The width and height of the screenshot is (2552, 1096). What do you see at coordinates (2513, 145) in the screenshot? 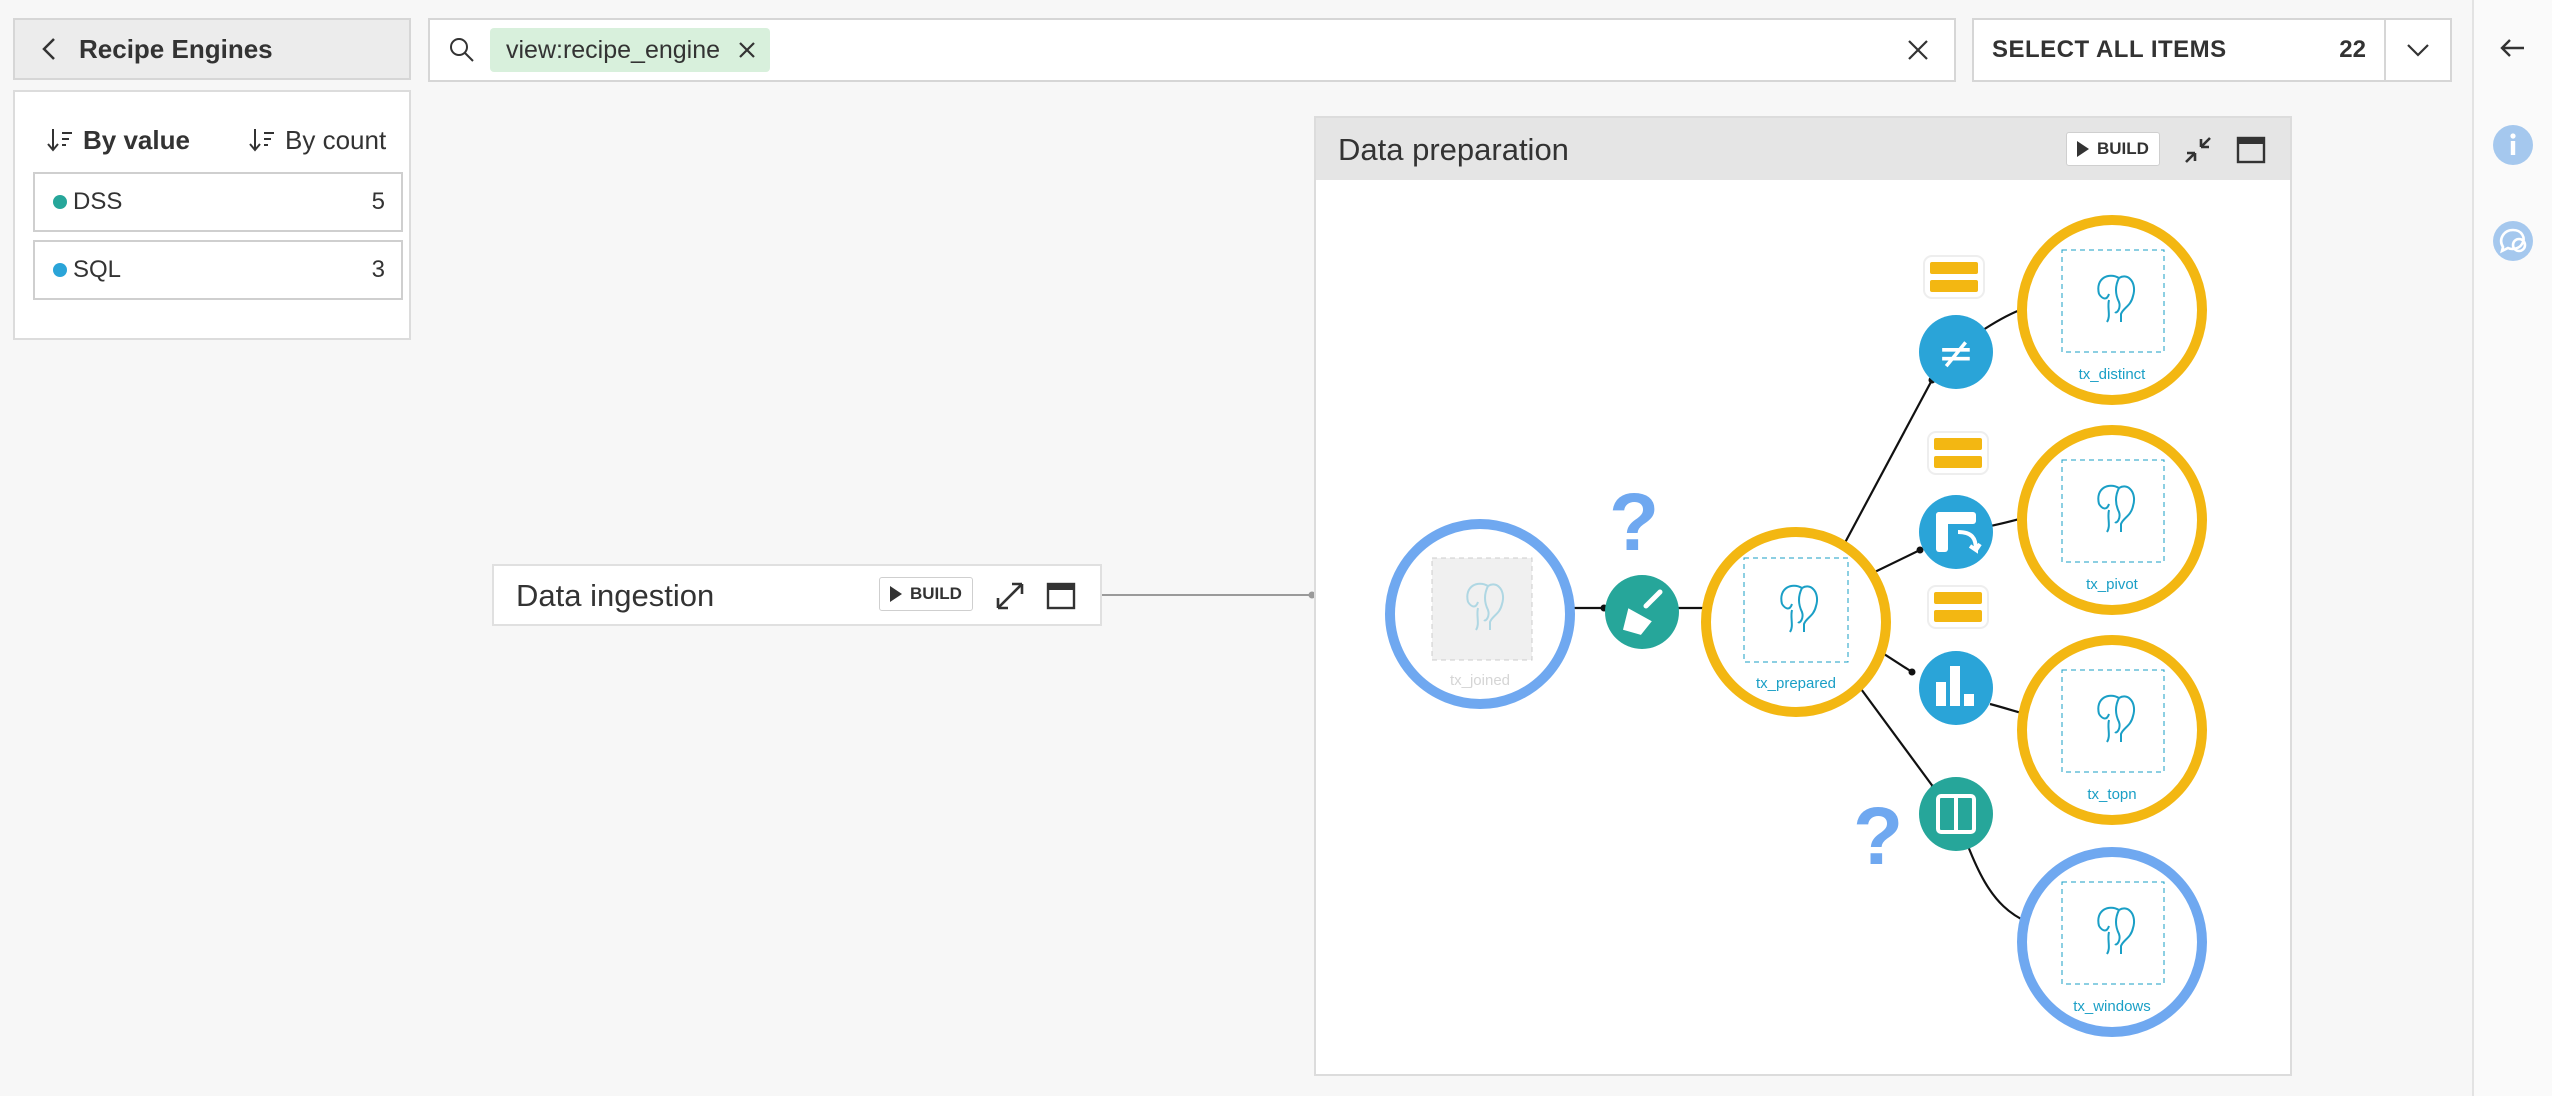
I see `info-icon` at bounding box center [2513, 145].